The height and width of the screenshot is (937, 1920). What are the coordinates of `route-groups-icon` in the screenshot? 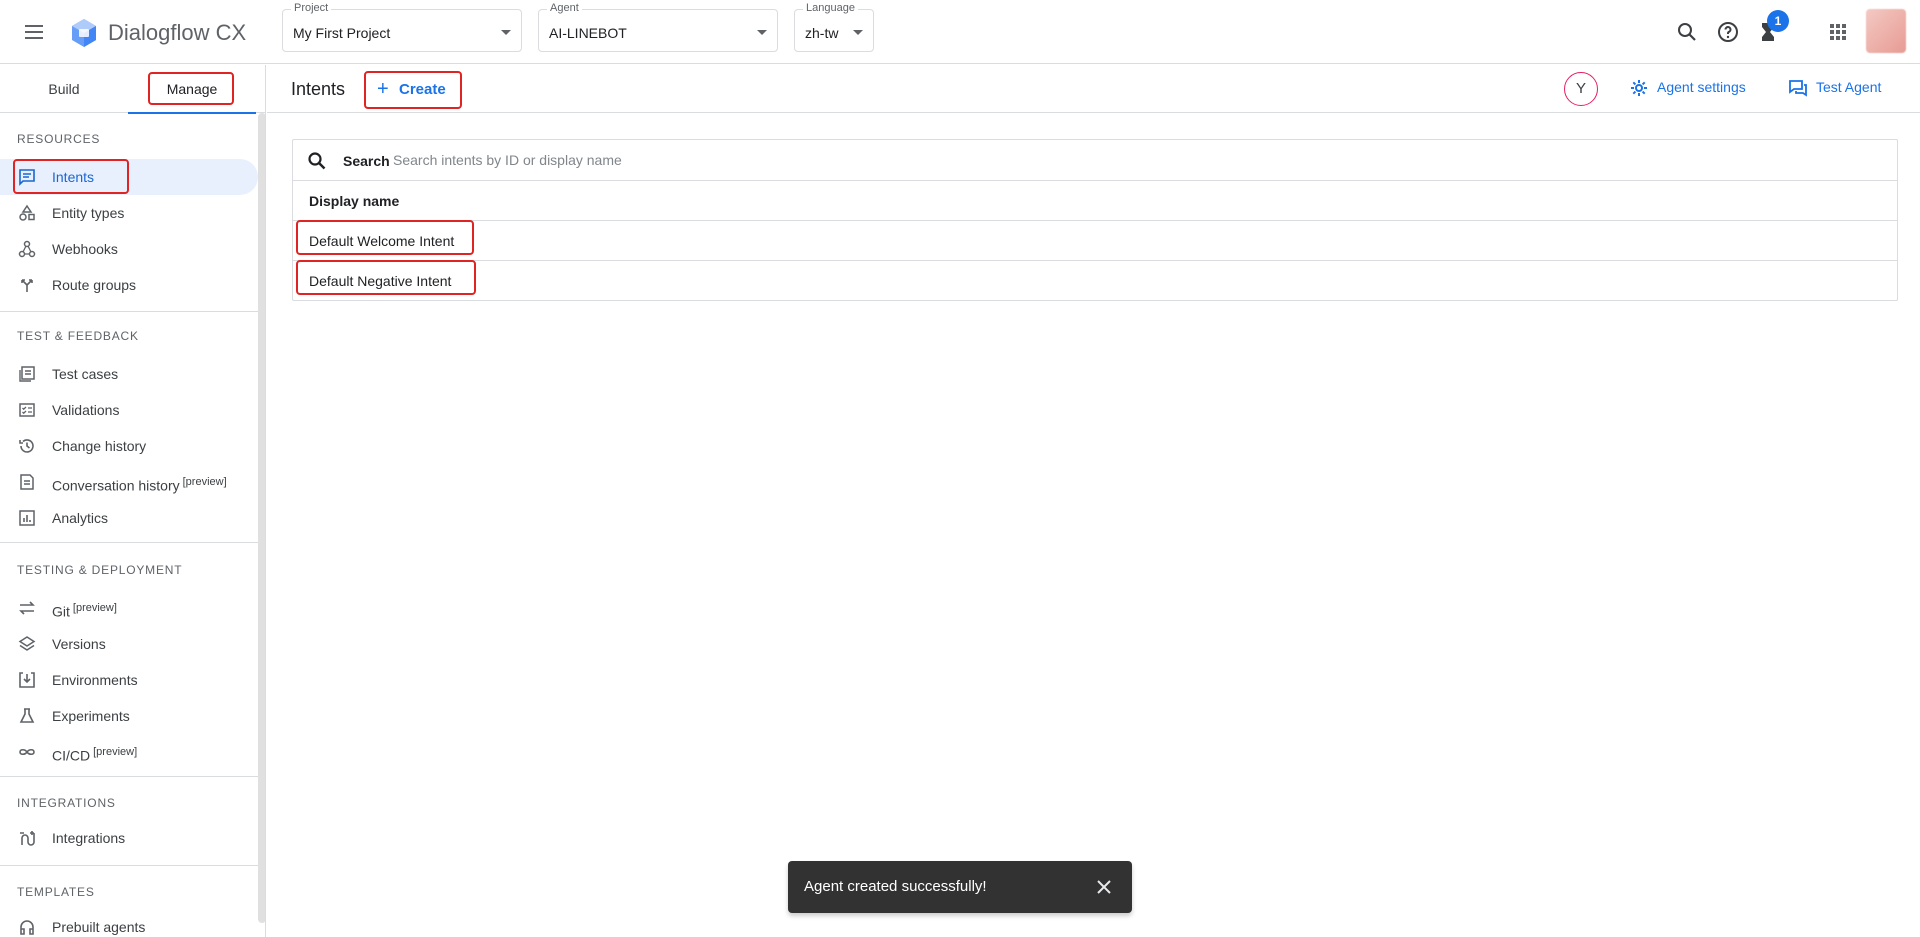 It's located at (27, 285).